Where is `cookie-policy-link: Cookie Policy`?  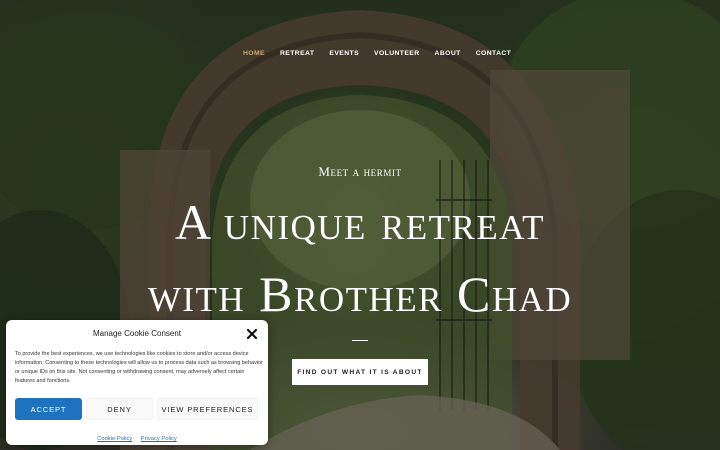 cookie-policy-link: Cookie Policy is located at coordinates (114, 439).